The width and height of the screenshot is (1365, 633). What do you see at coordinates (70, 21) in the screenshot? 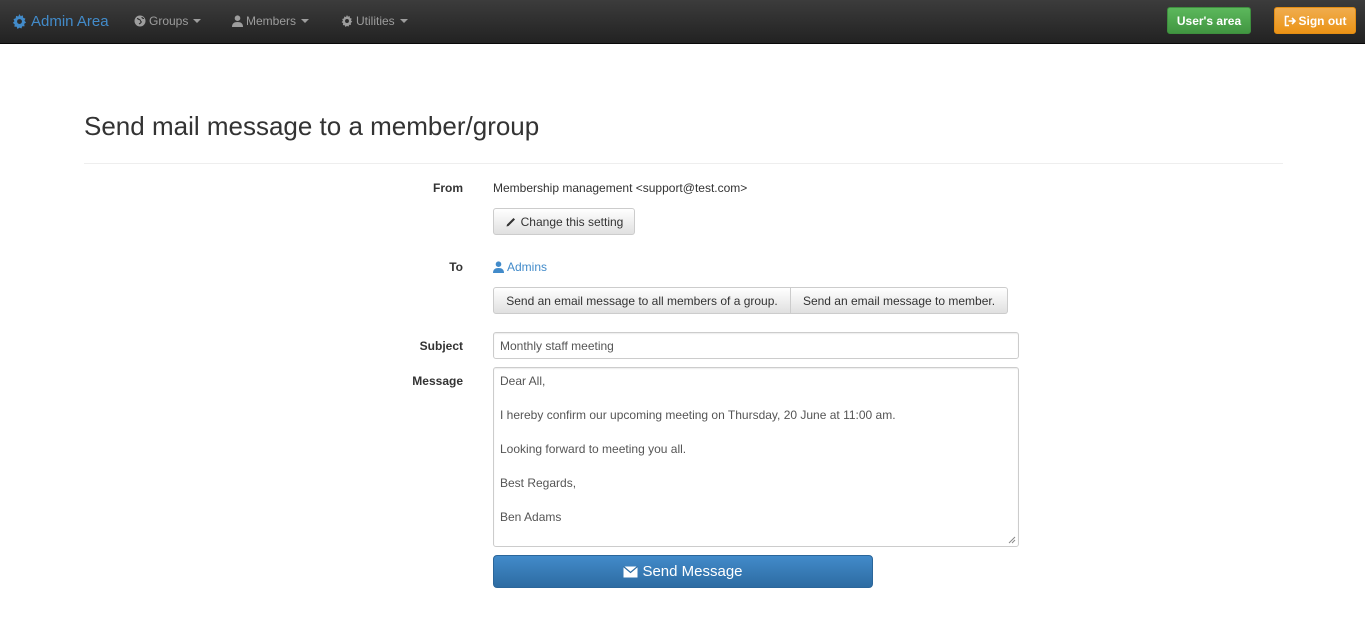
I see `brand-label: Admin Area` at bounding box center [70, 21].